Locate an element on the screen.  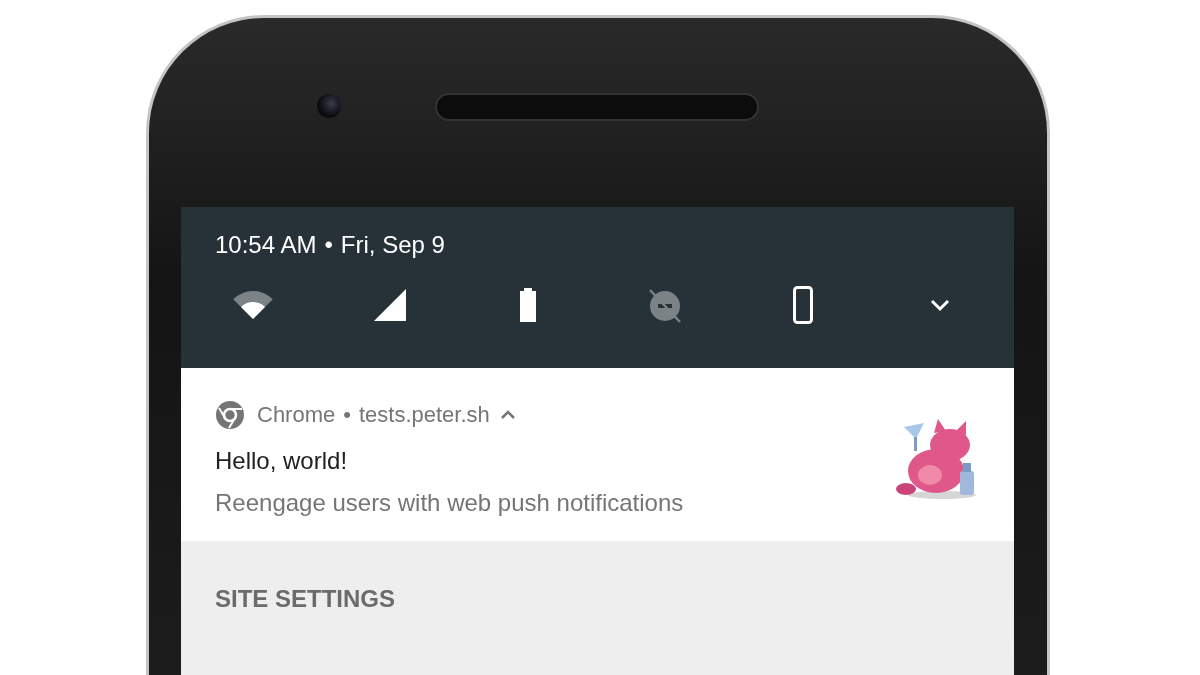
notification-body: Reengage users with web push notifications is located at coordinates (450, 503).